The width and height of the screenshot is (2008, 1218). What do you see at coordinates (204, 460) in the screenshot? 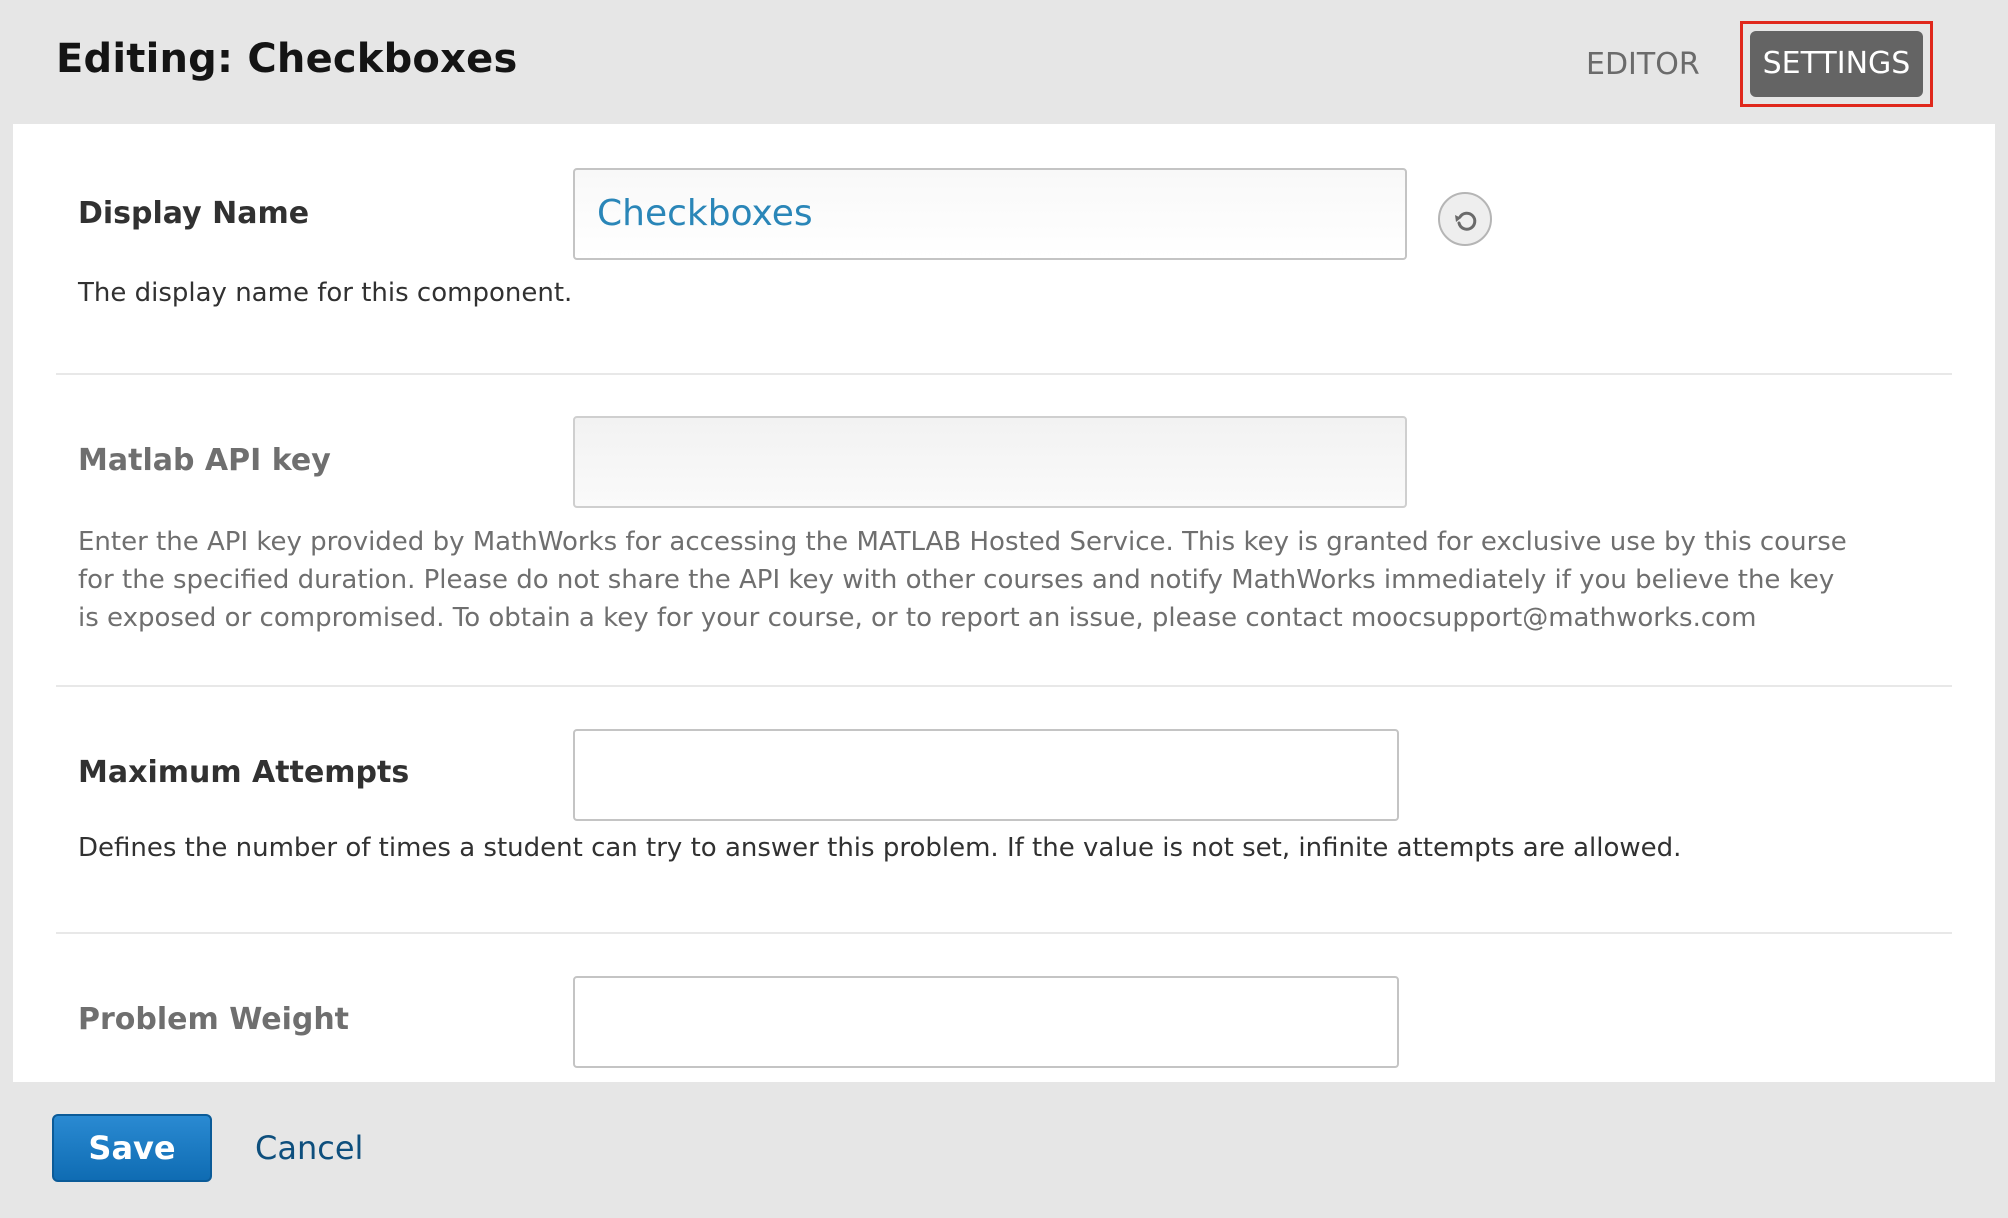
I see `matlab-api-key-label: Matlab API key` at bounding box center [204, 460].